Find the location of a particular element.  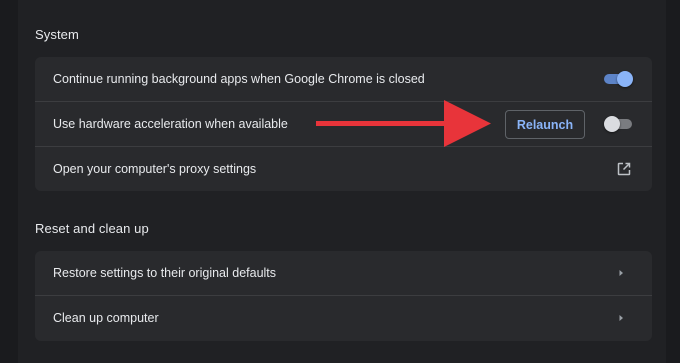

right-edge is located at coordinates (673, 181).